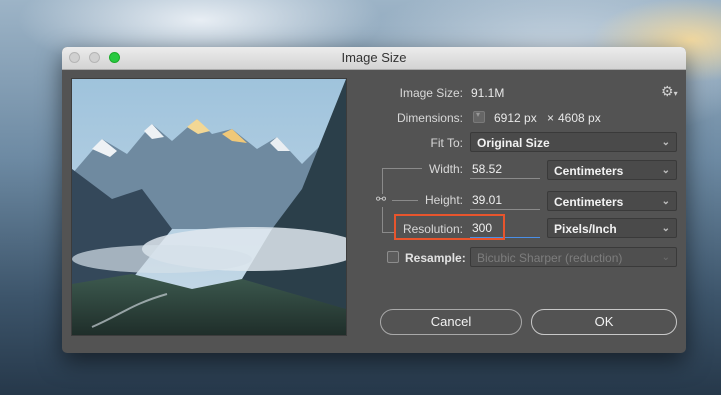 This screenshot has width=721, height=395. Describe the element at coordinates (429, 118) in the screenshot. I see `dimensions-label: Dimensions:` at that location.